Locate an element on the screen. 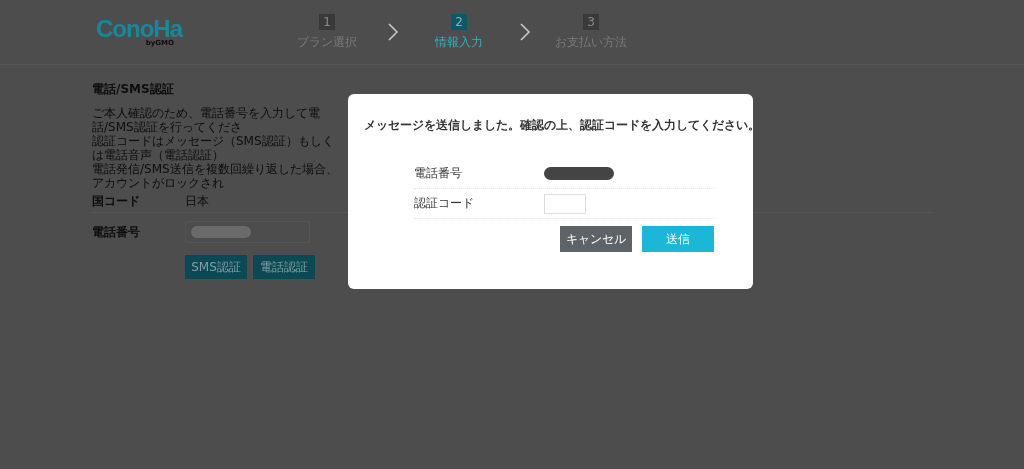 The image size is (1024, 469). send-button: 送信 is located at coordinates (678, 239).